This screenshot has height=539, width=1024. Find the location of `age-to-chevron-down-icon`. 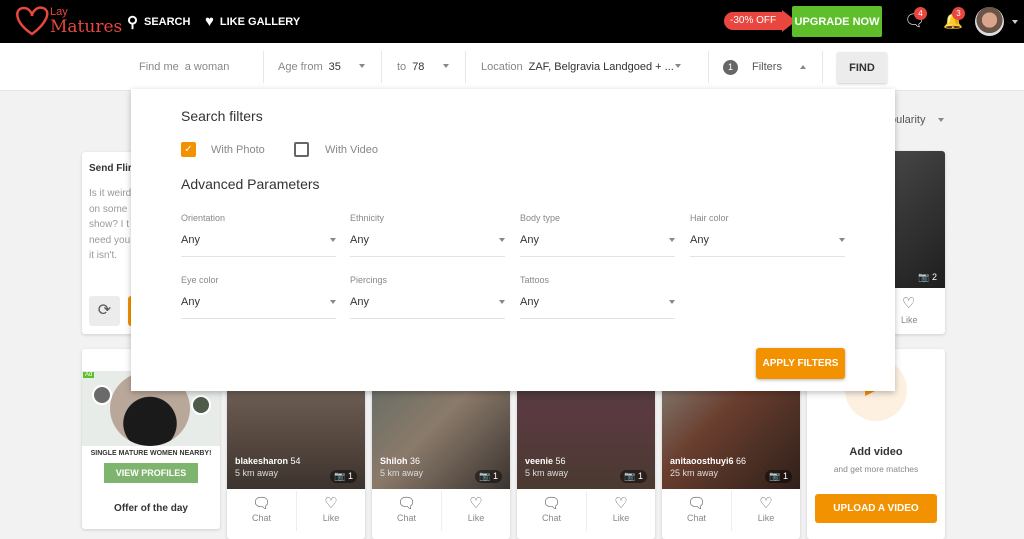

age-to-chevron-down-icon is located at coordinates (446, 66).